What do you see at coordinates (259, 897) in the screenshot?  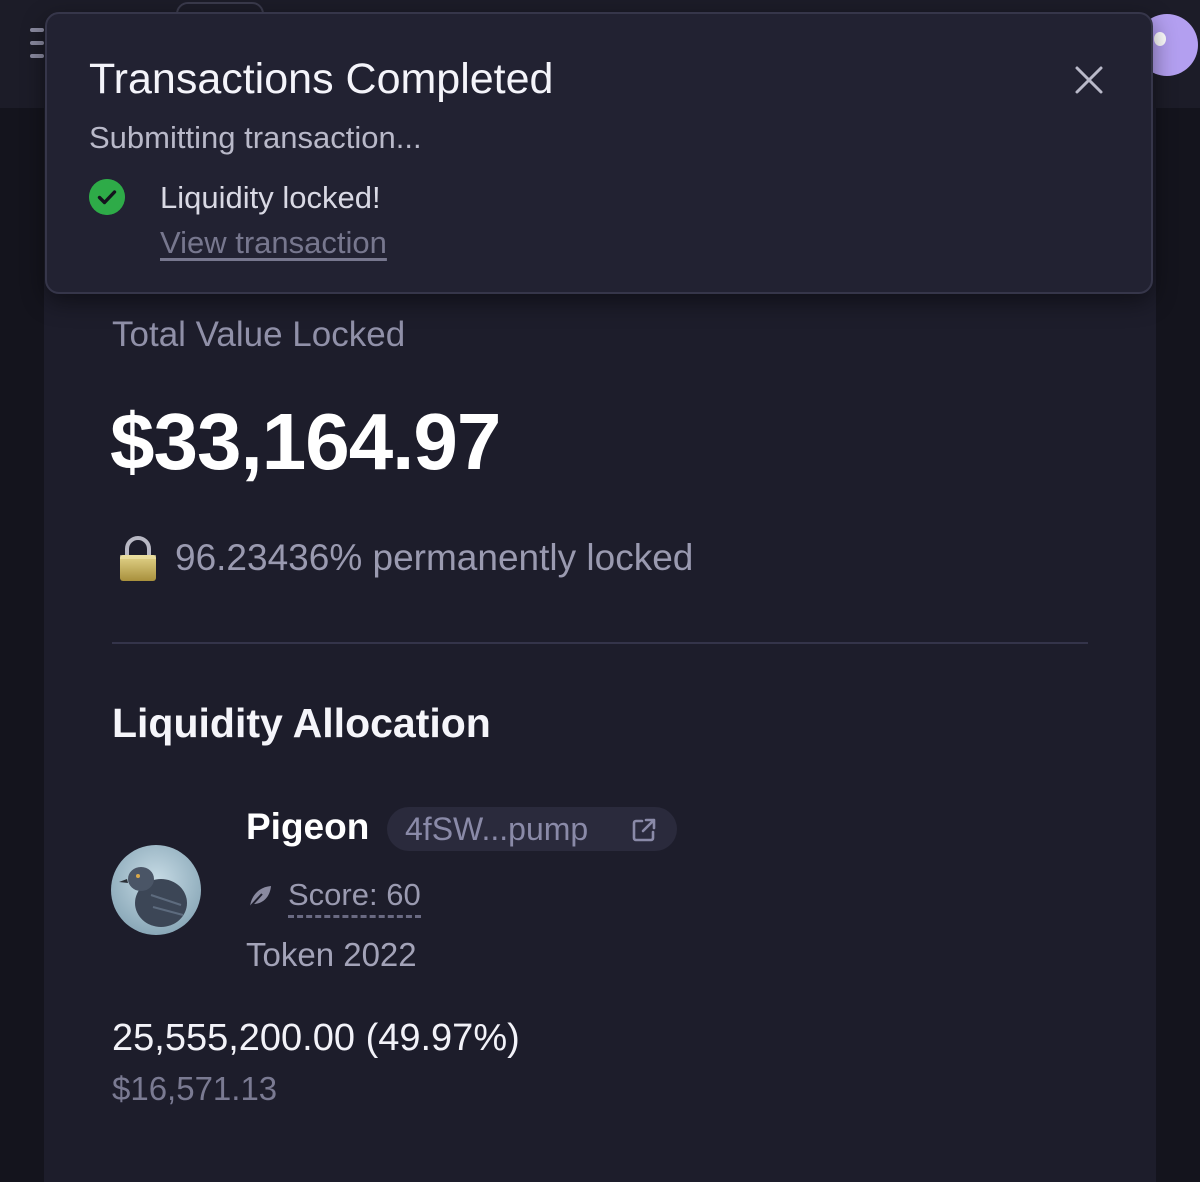 I see `leaf-icon` at bounding box center [259, 897].